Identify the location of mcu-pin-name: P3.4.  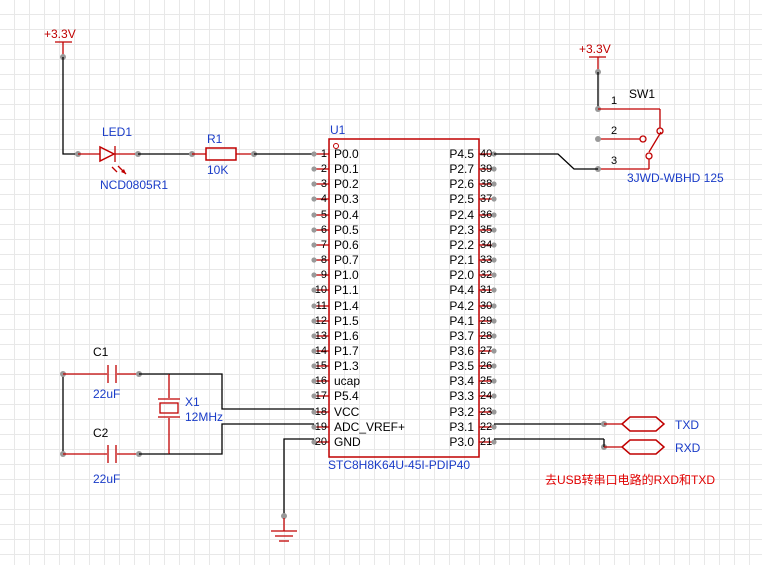
(461, 381).